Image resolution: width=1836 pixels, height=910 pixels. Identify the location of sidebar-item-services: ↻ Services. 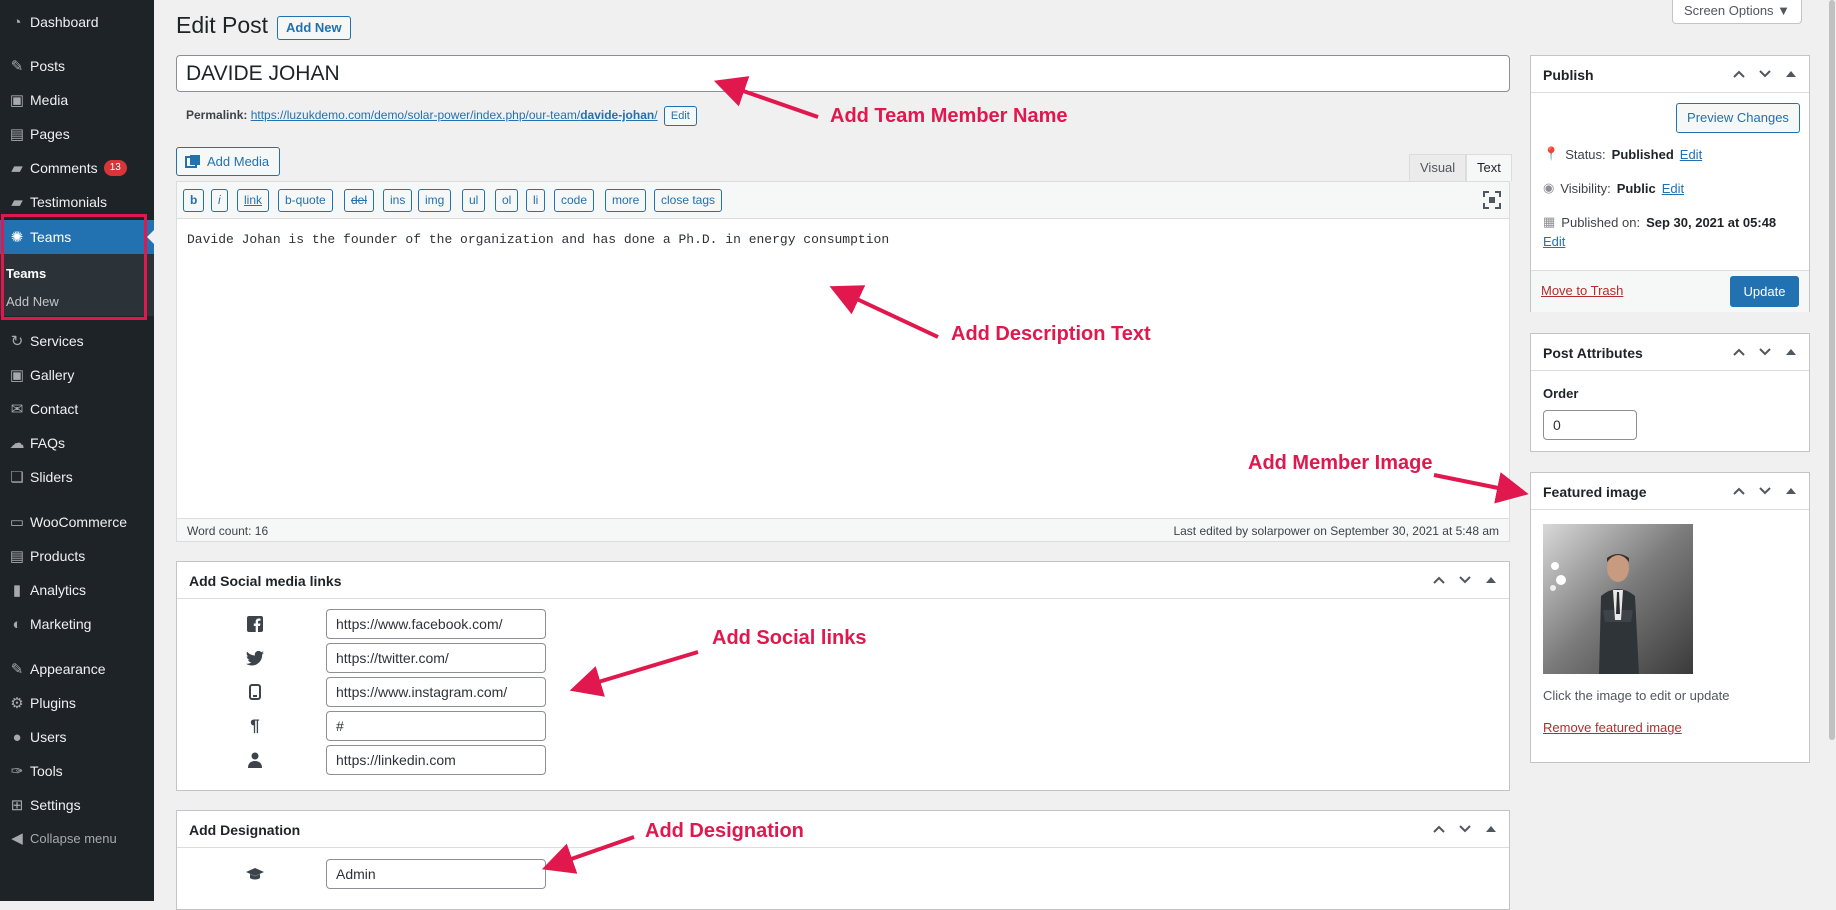
(77, 341).